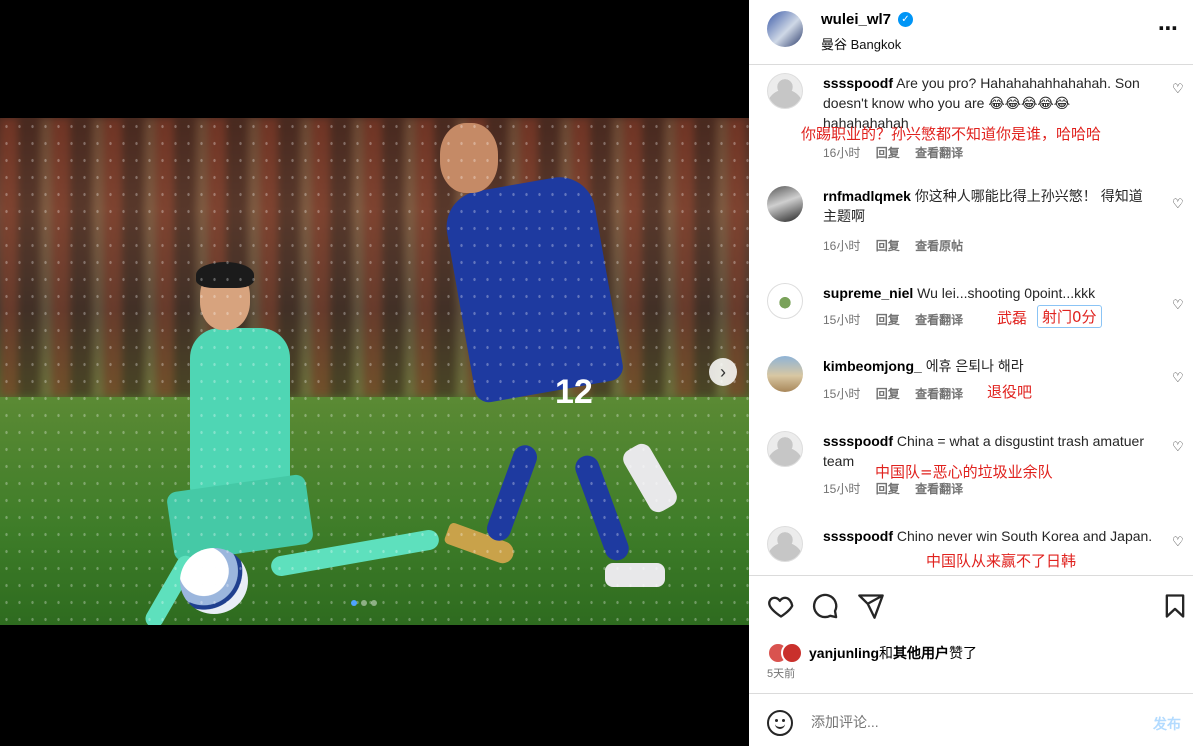 The height and width of the screenshot is (746, 1193). I want to click on heart-icon, so click(781, 606).